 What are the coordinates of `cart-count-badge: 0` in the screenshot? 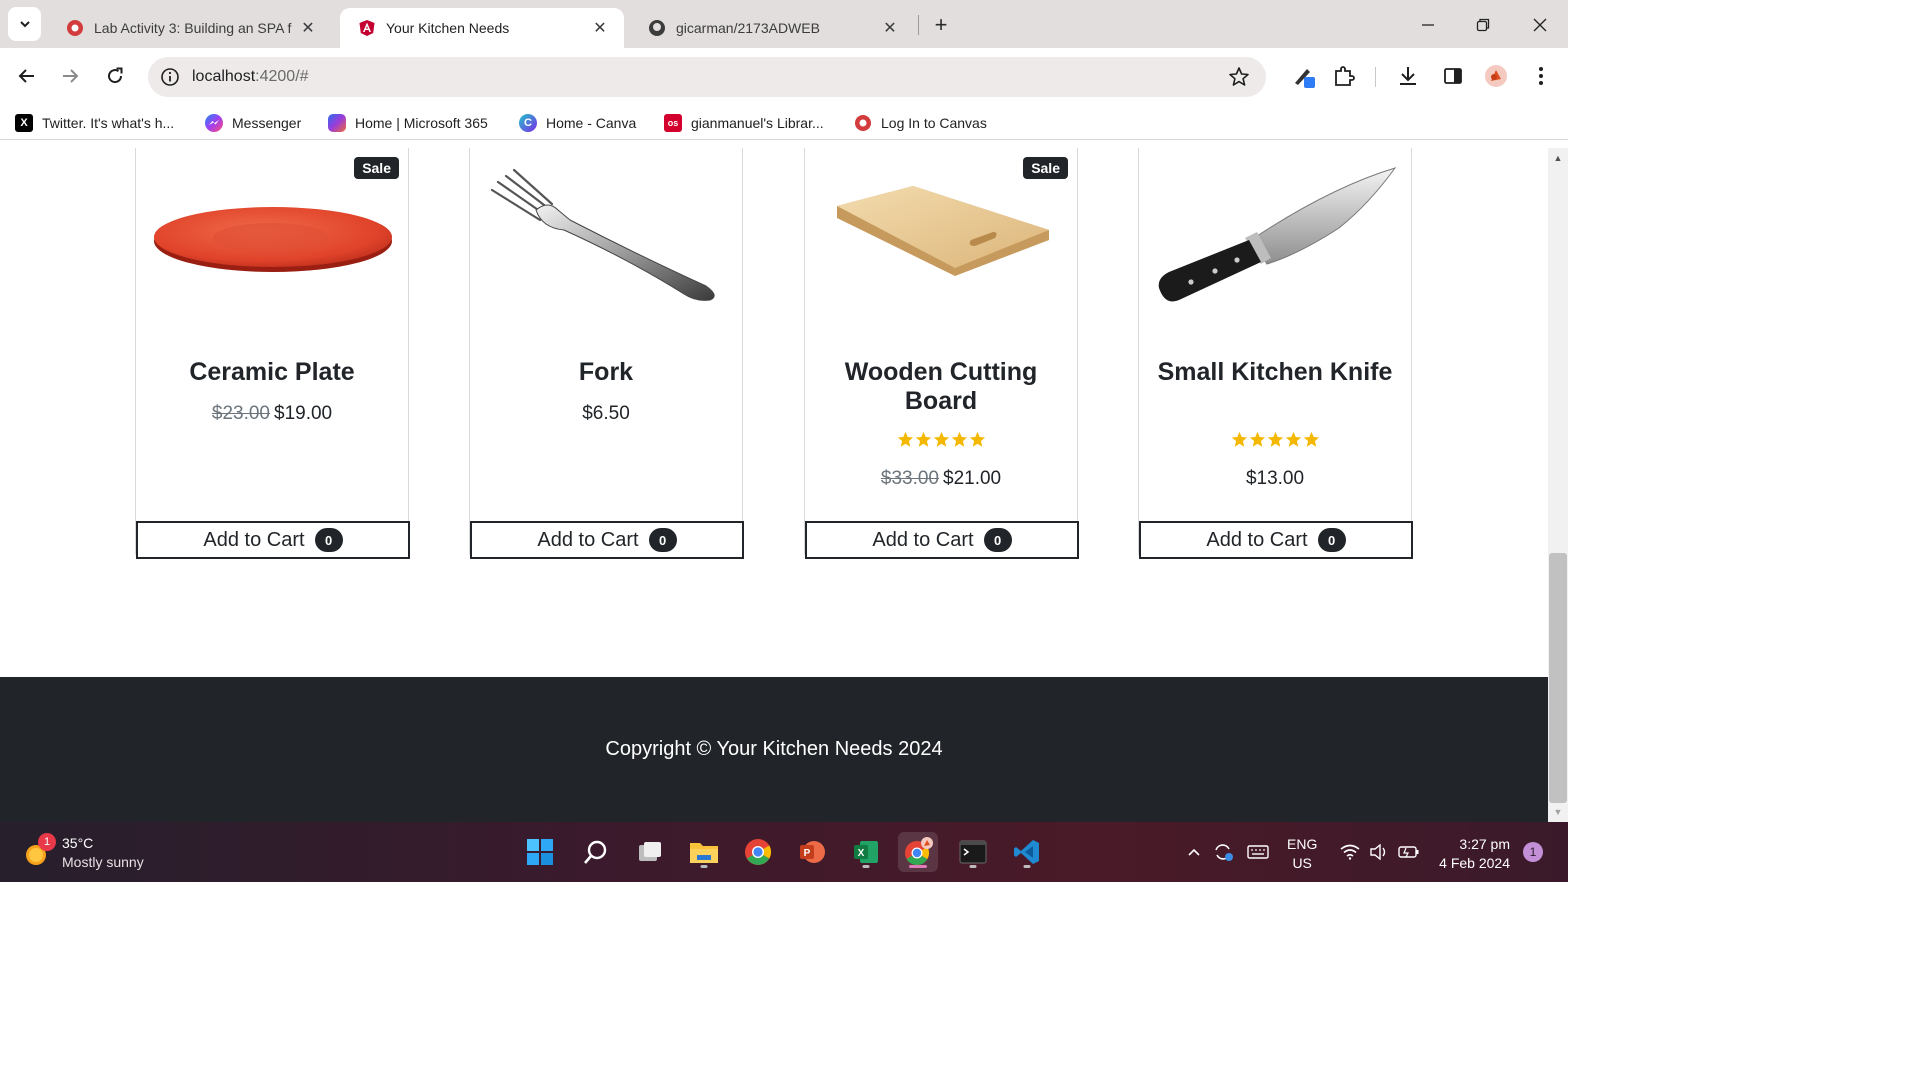 It's located at (662, 540).